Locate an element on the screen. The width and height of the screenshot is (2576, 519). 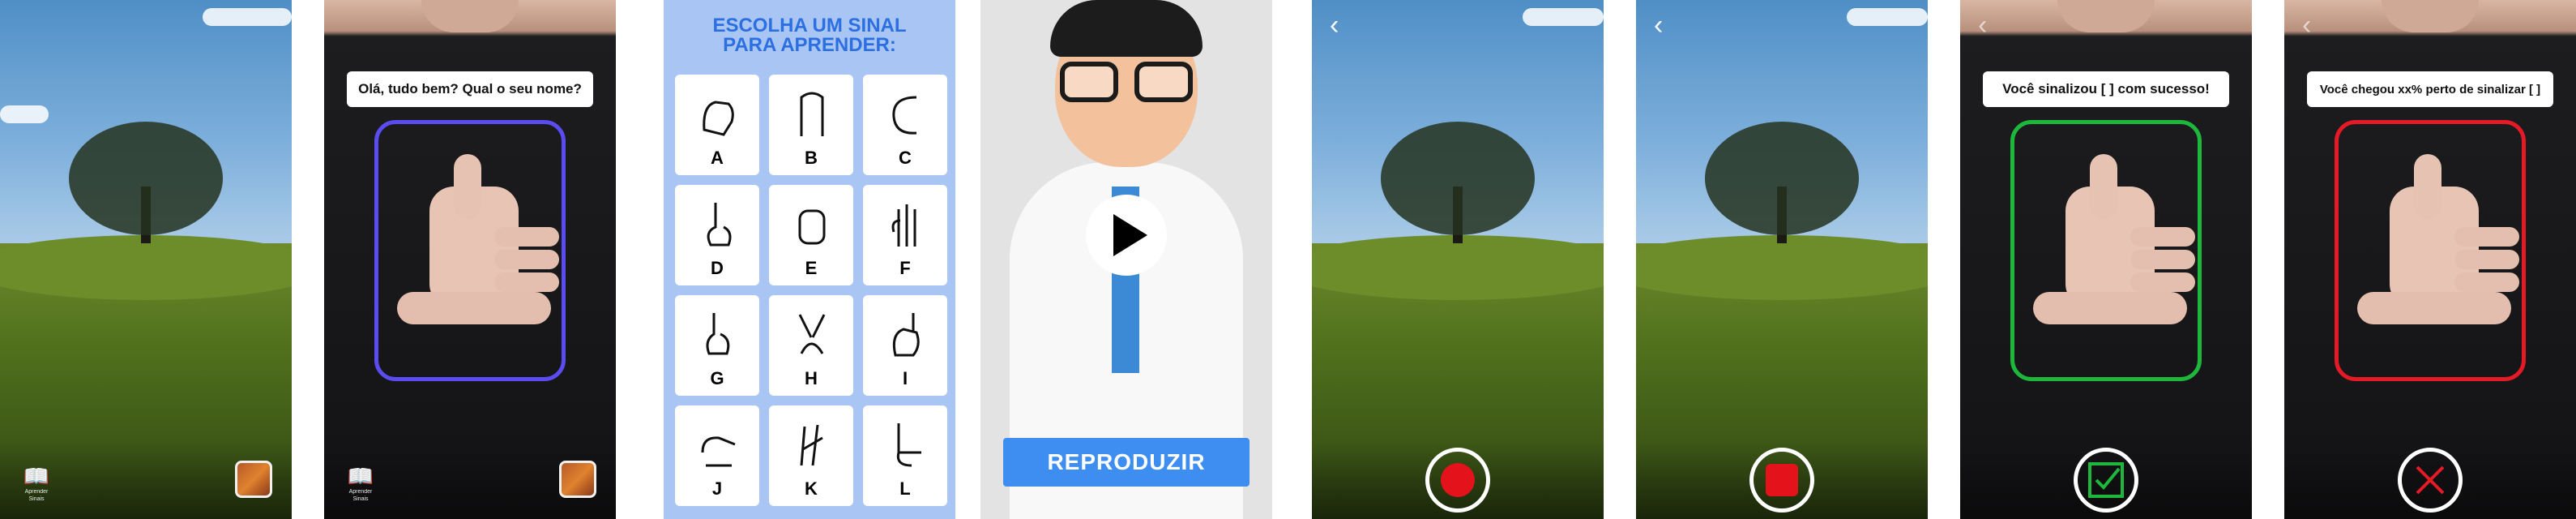
letter-card-i: I is located at coordinates (905, 345).